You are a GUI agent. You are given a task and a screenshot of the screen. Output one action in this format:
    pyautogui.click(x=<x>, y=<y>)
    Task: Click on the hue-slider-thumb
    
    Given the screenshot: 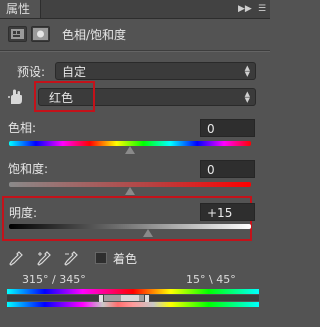 What is the action you would take?
    pyautogui.click(x=130, y=150)
    